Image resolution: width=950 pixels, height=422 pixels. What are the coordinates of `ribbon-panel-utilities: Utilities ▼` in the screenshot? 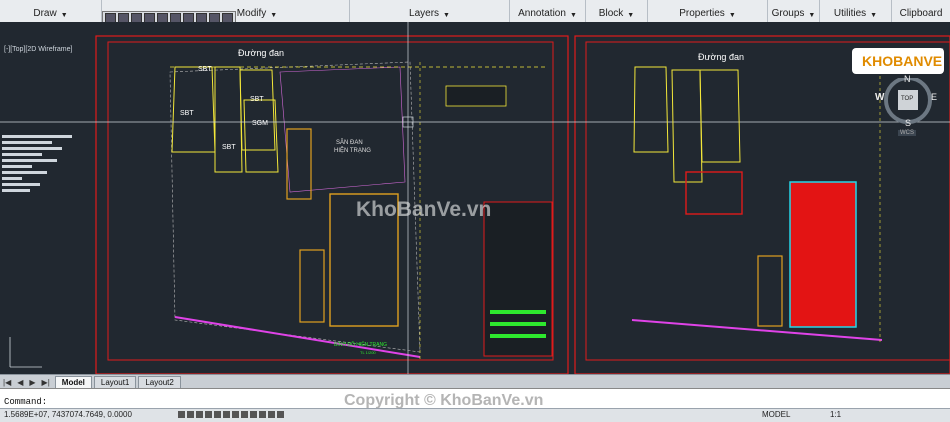 It's located at (856, 11).